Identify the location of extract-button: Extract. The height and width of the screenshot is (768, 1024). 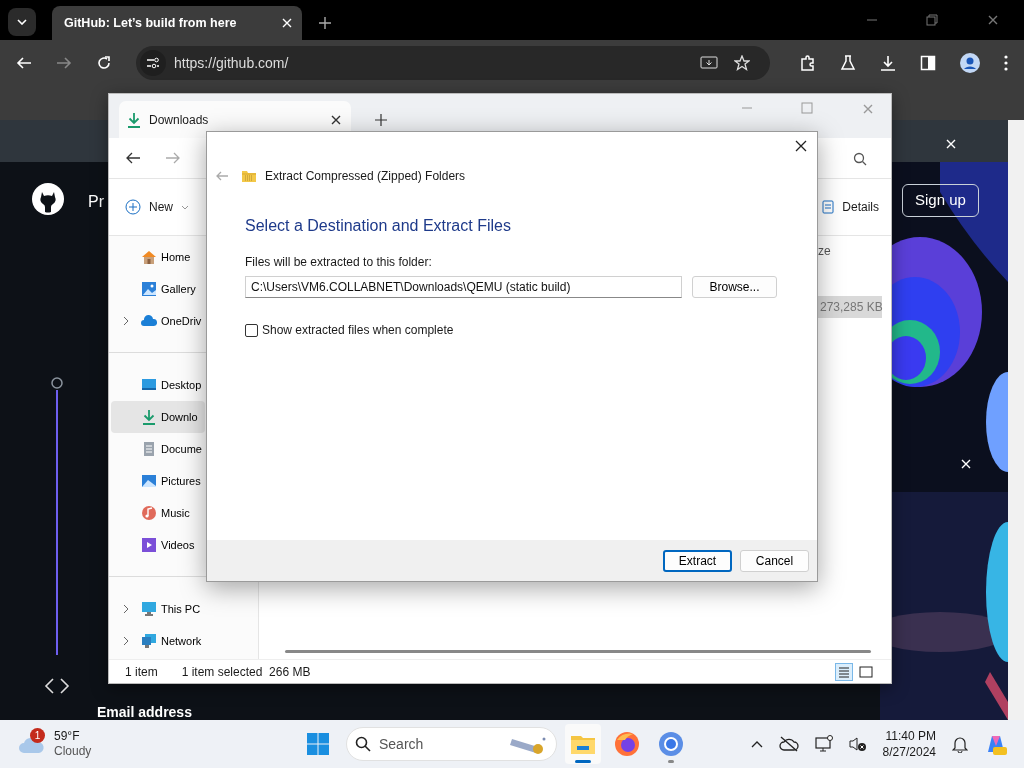
(697, 560).